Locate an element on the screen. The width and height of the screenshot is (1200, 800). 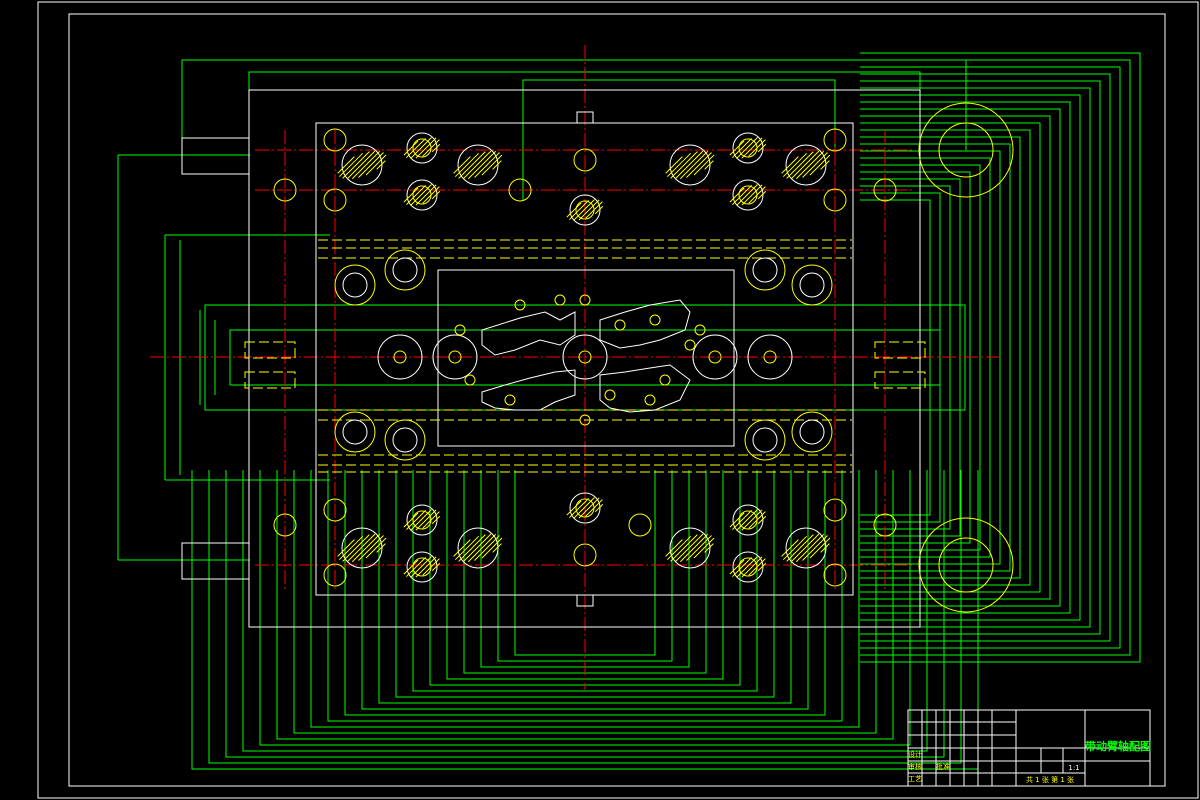
sign-label-design: 设计 is located at coordinates (915, 754).